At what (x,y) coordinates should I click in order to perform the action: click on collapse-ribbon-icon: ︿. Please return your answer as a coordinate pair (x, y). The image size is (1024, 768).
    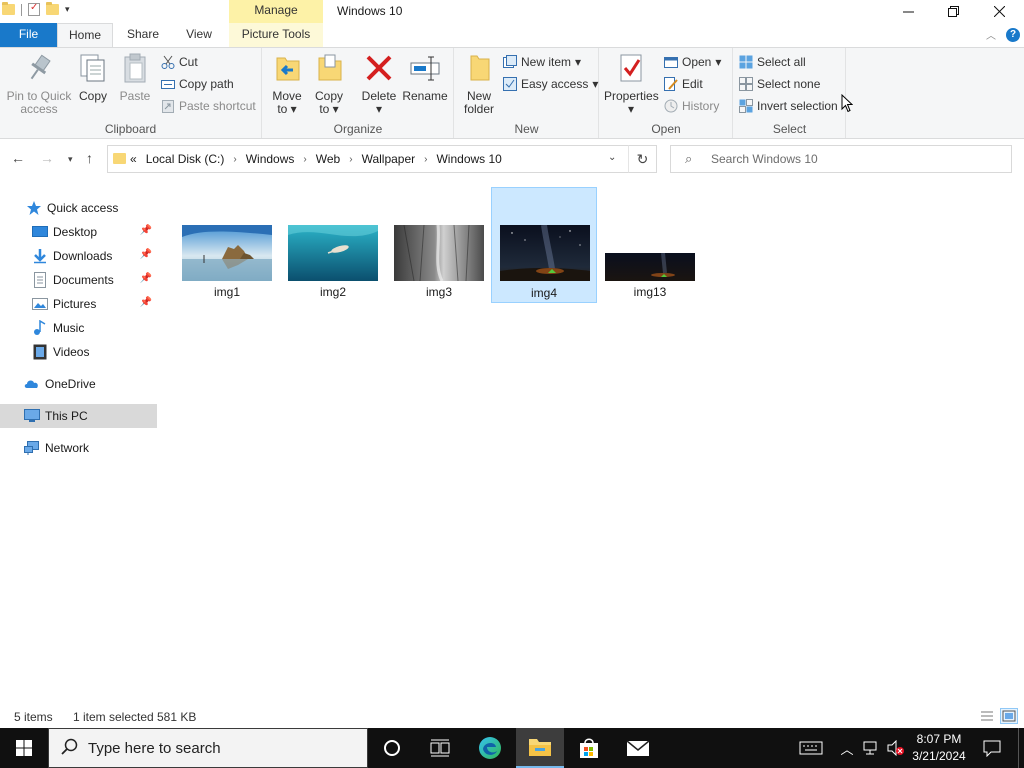
    Looking at the image, I should click on (991, 34).